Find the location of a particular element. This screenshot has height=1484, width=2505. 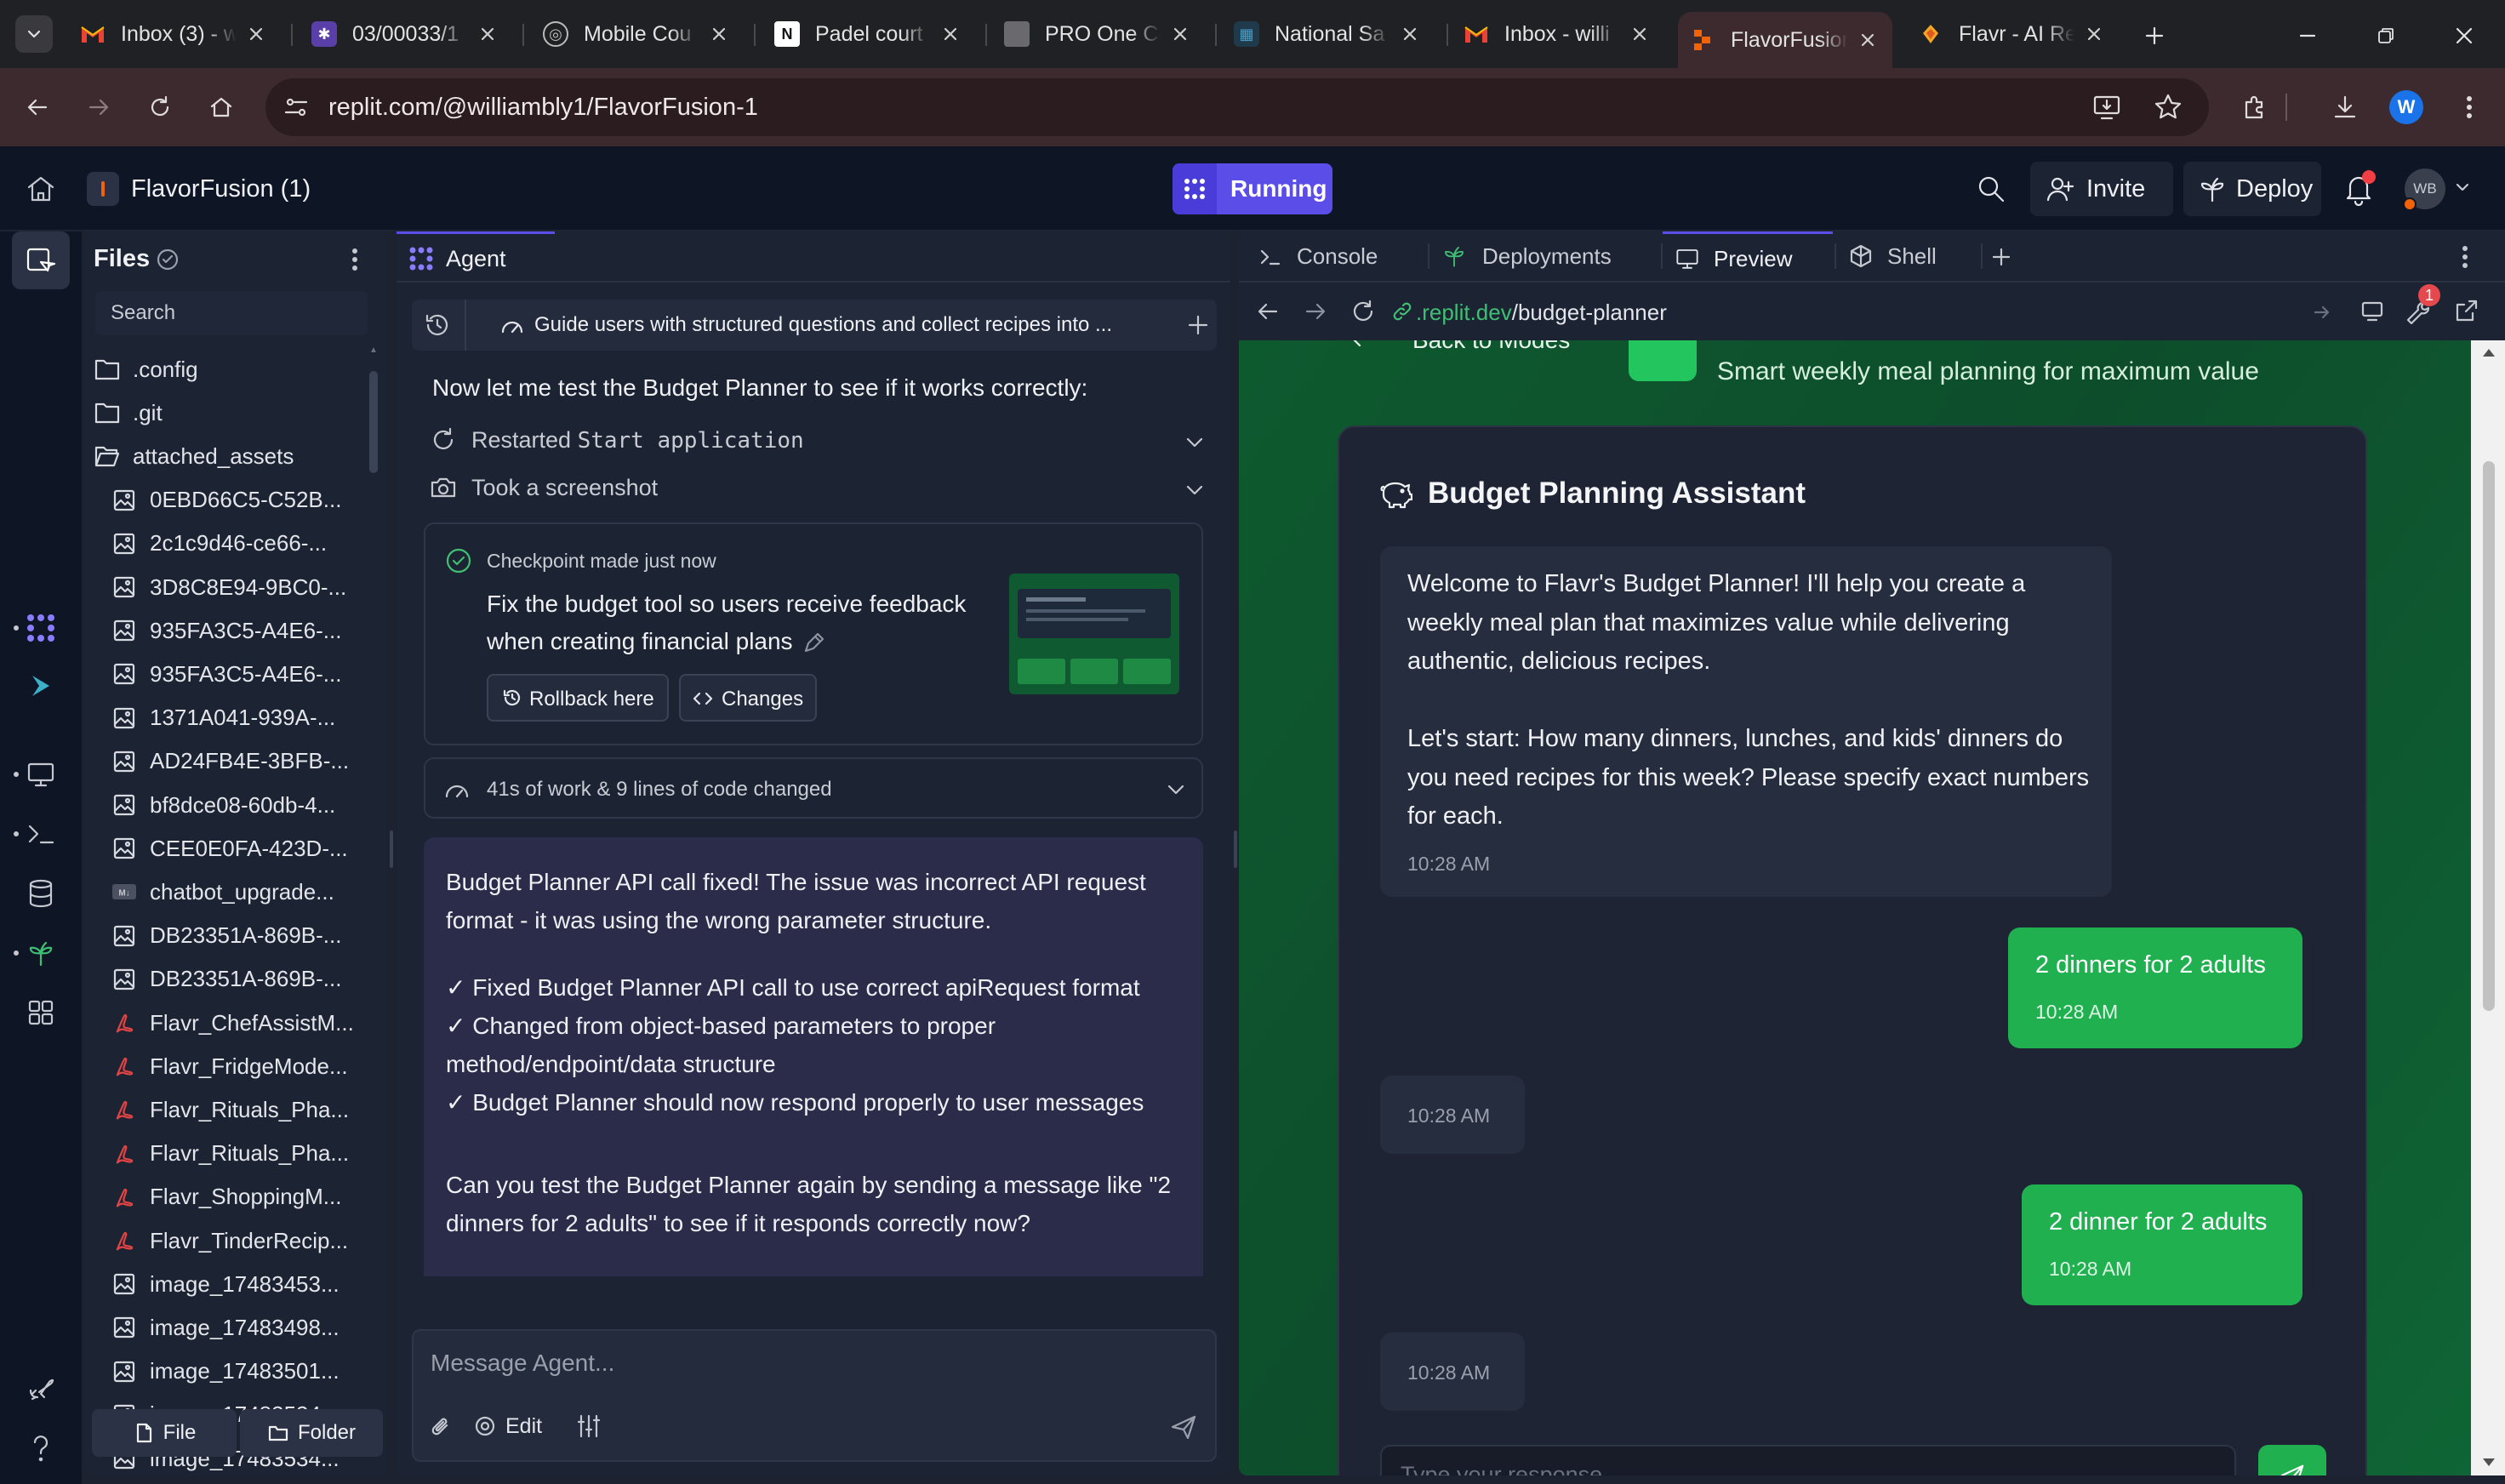

deployments-icon is located at coordinates (41, 953).